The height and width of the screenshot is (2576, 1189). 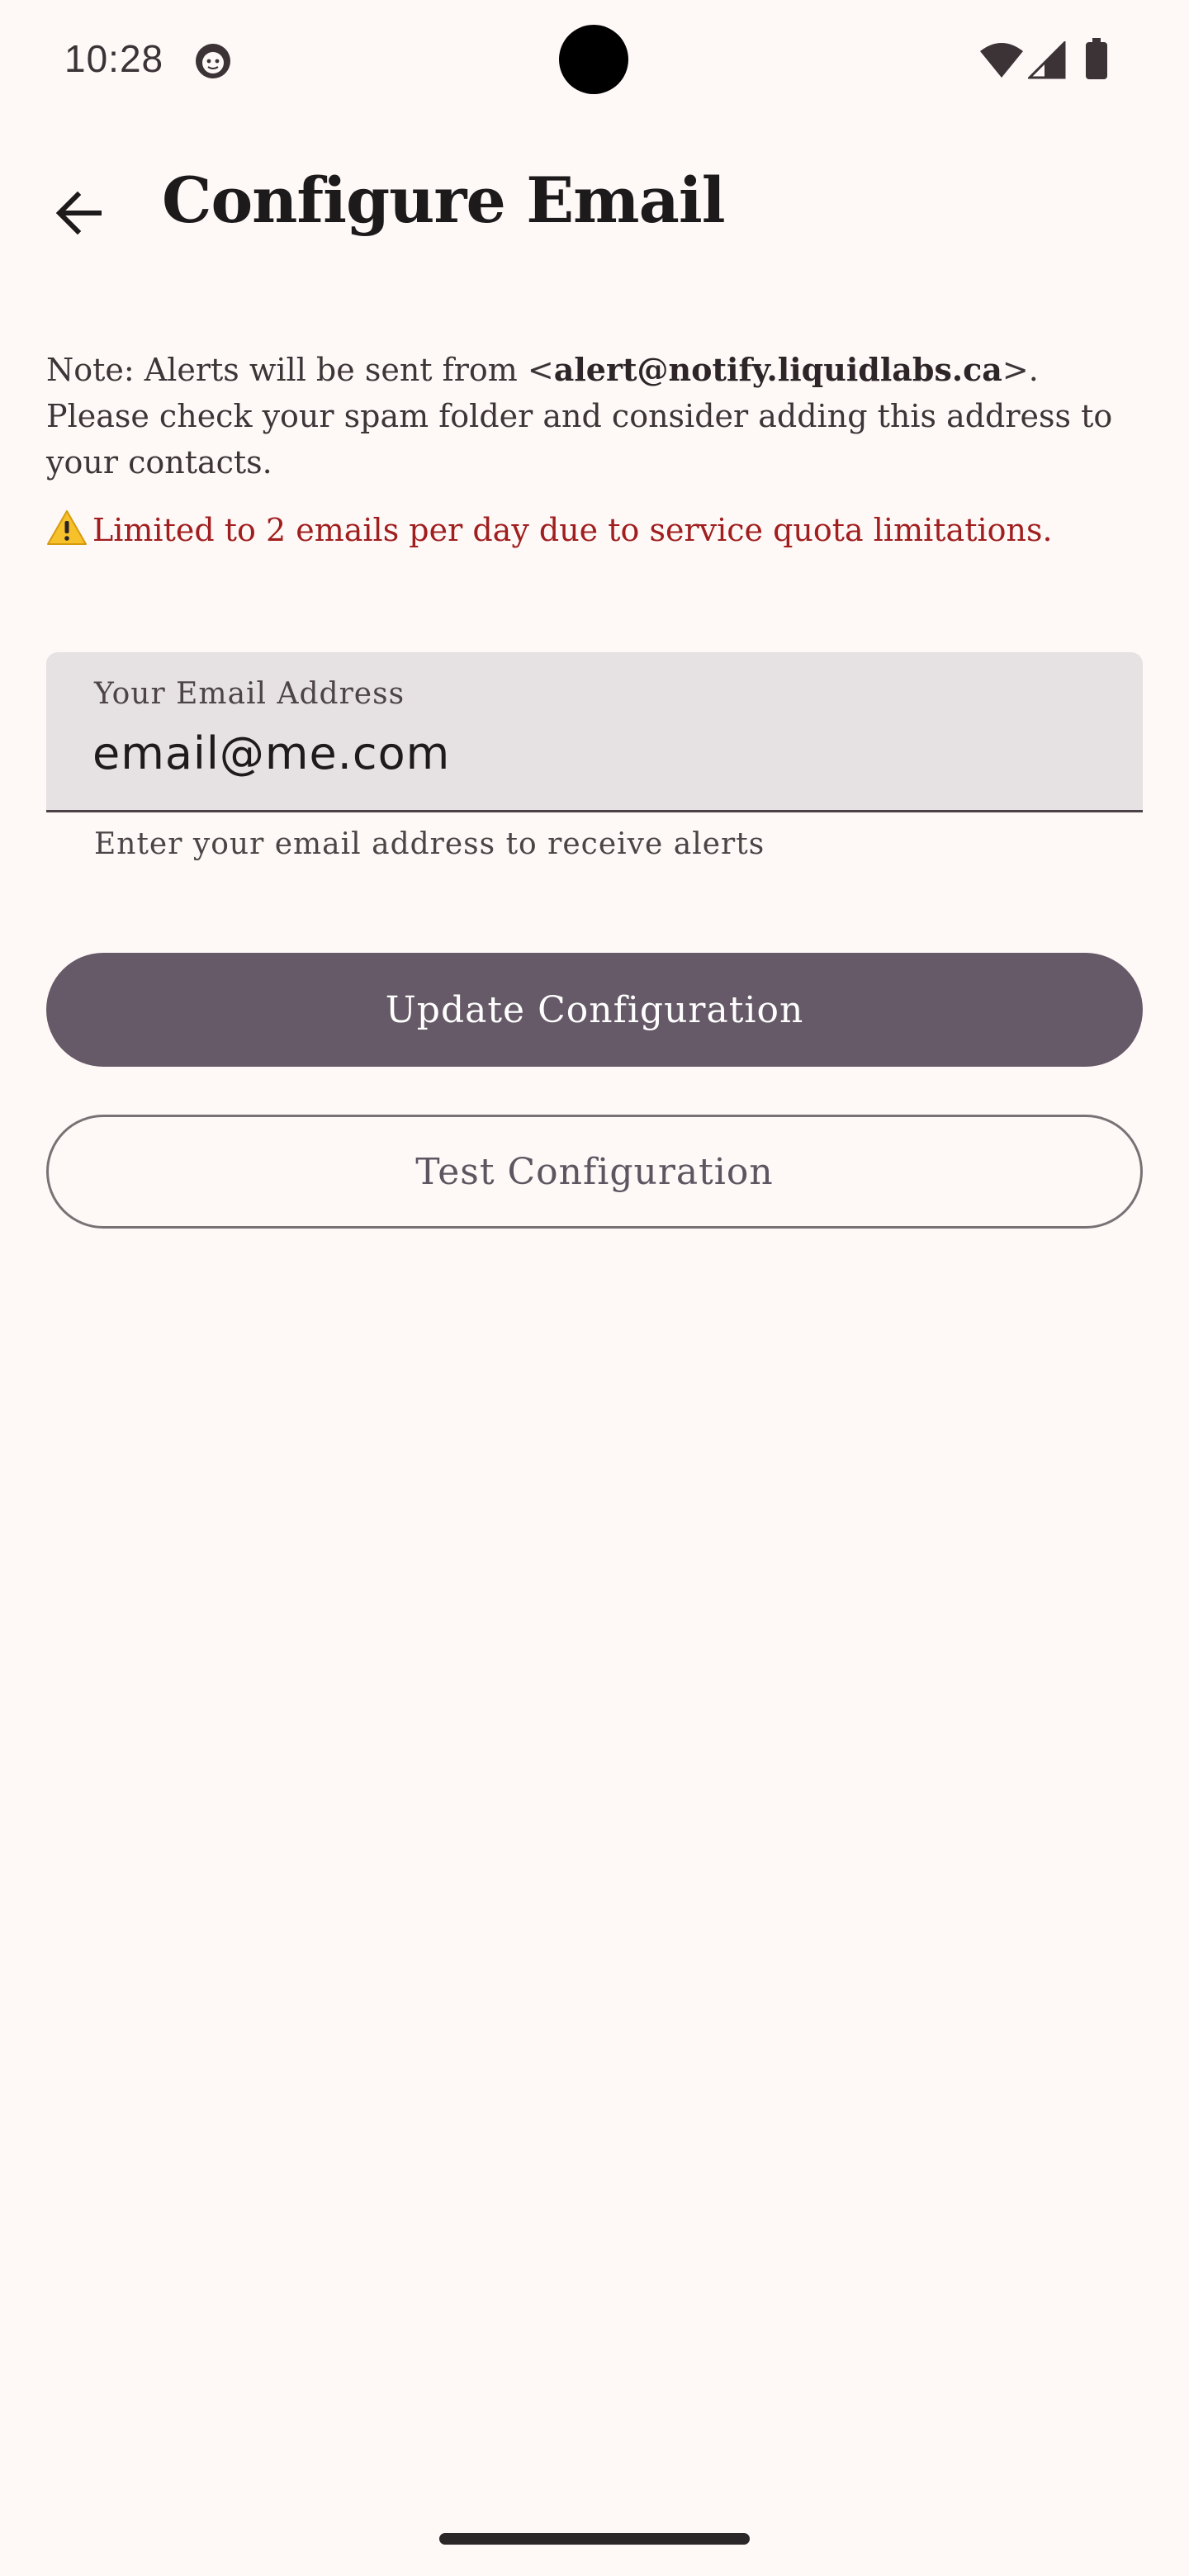 I want to click on notification-face-icon, so click(x=213, y=61).